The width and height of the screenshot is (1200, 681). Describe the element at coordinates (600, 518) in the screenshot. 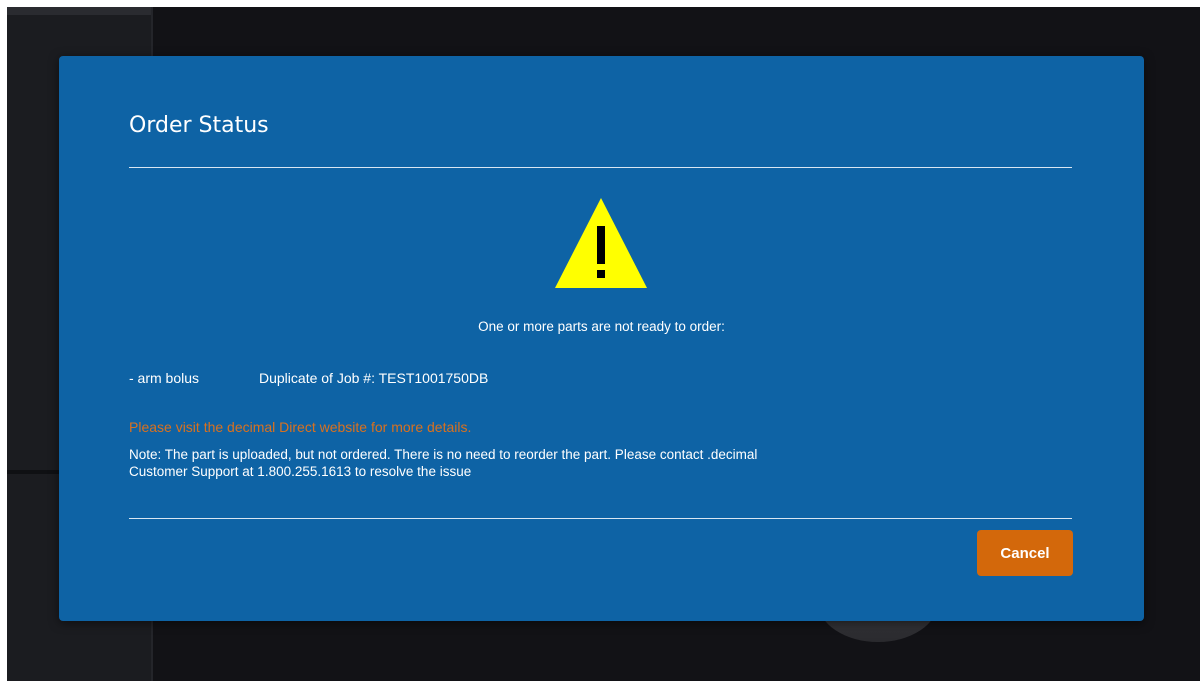

I see `footer-divider` at that location.